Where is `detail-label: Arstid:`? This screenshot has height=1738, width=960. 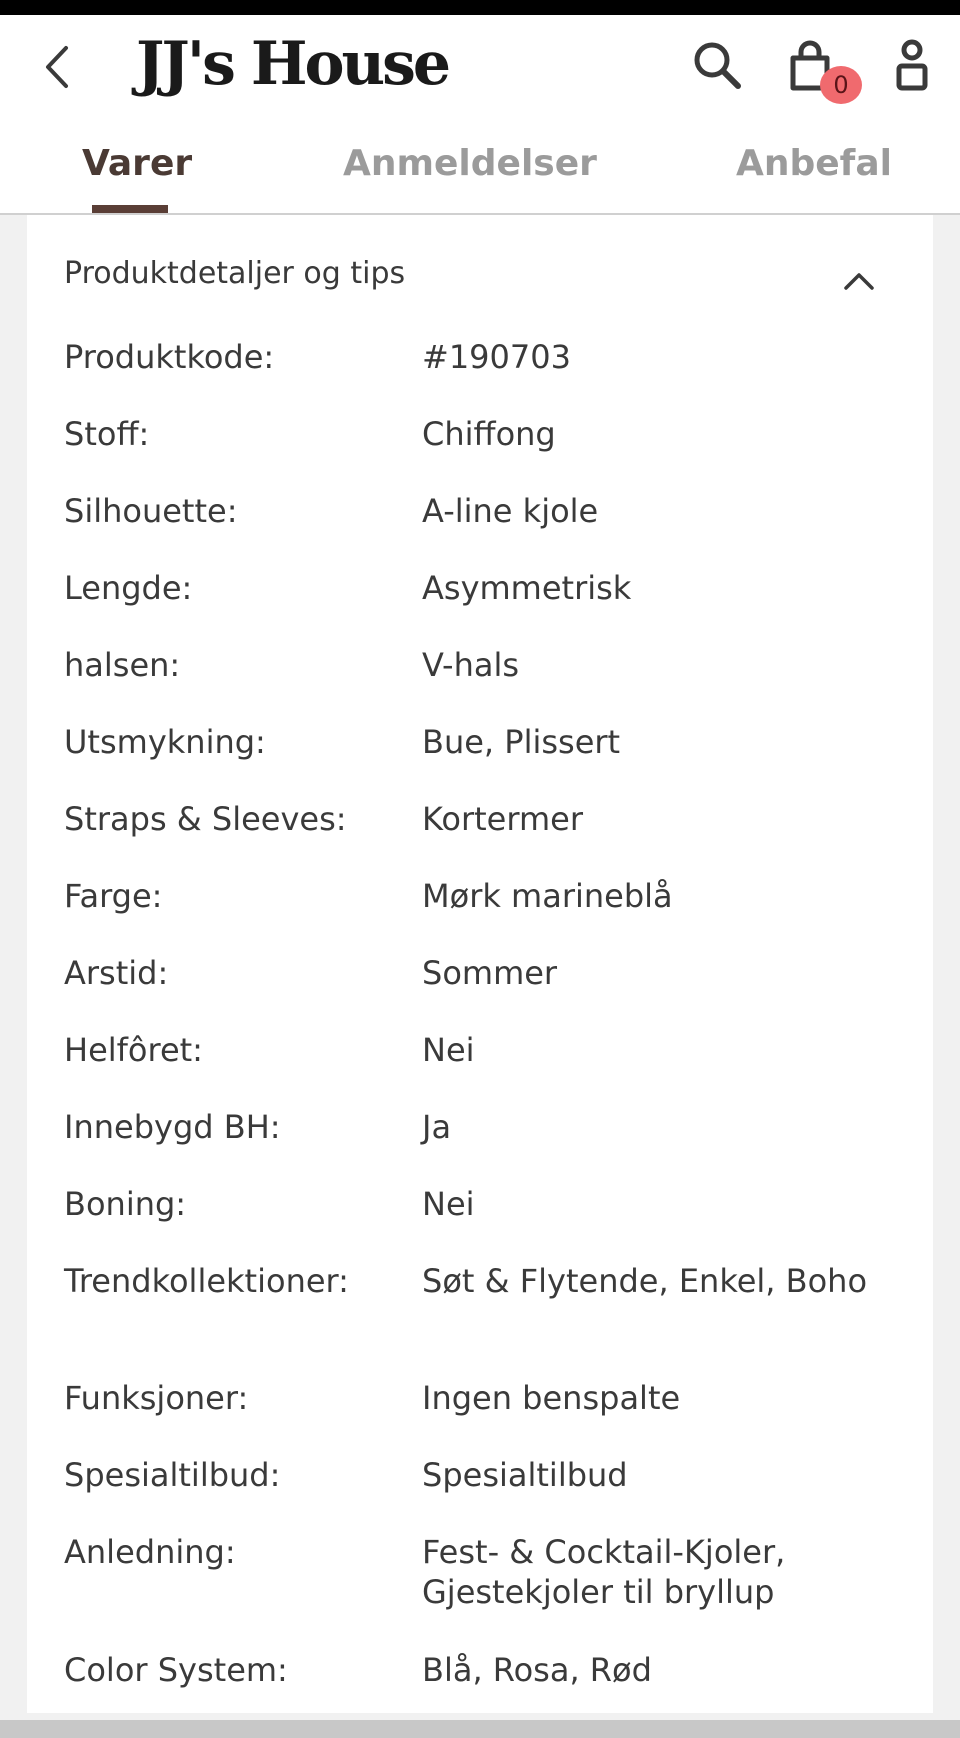
detail-label: Arstid: is located at coordinates (116, 973).